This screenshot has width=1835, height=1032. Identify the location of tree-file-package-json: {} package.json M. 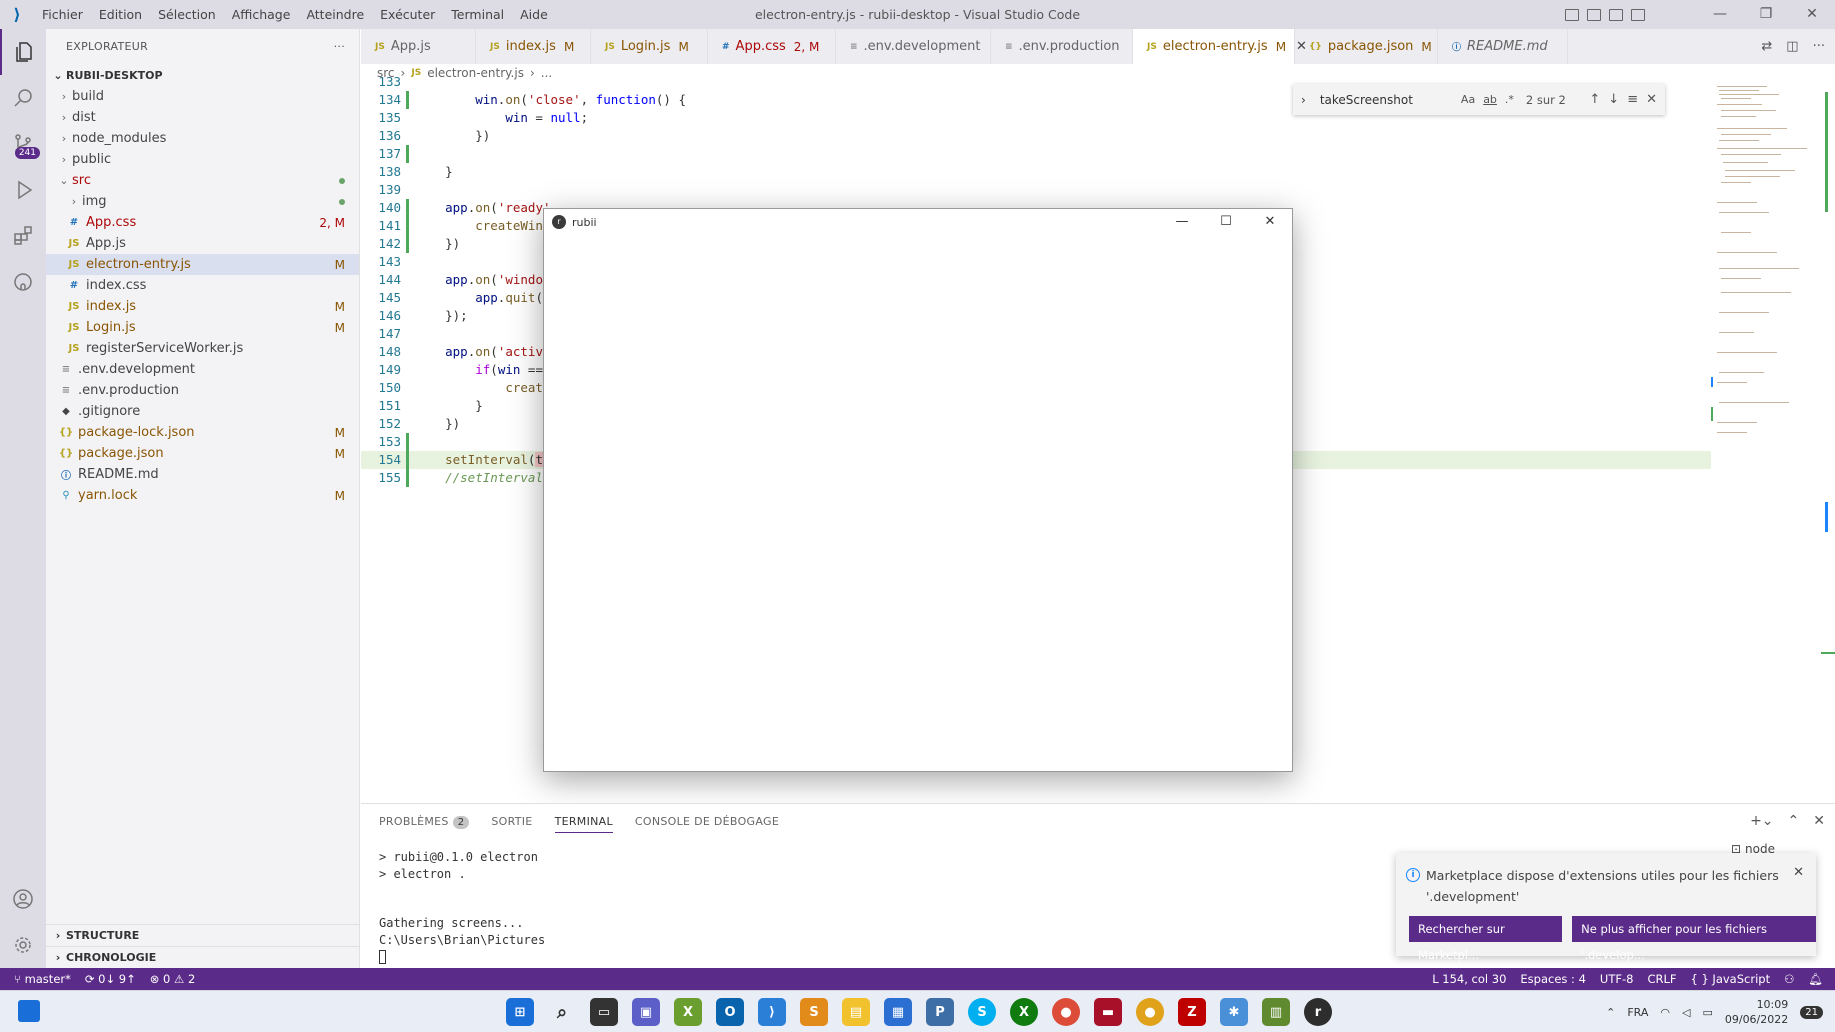
(202, 453).